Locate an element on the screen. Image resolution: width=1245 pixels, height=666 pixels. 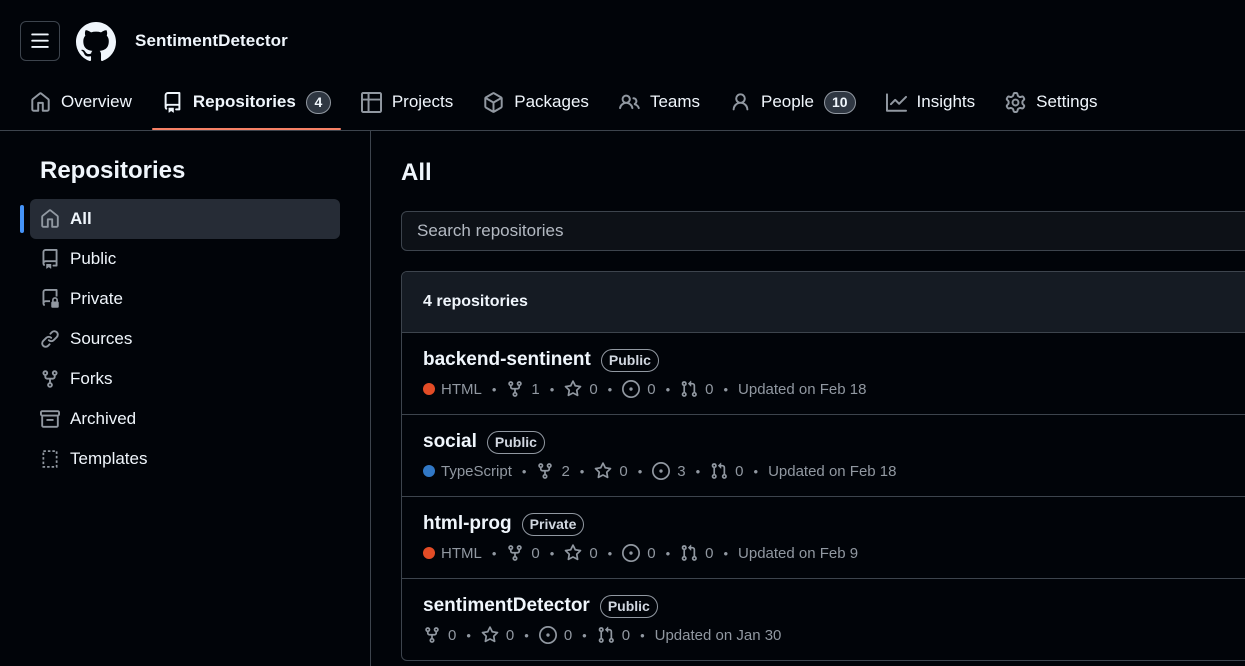
tab-projects: Projects is located at coordinates (407, 102).